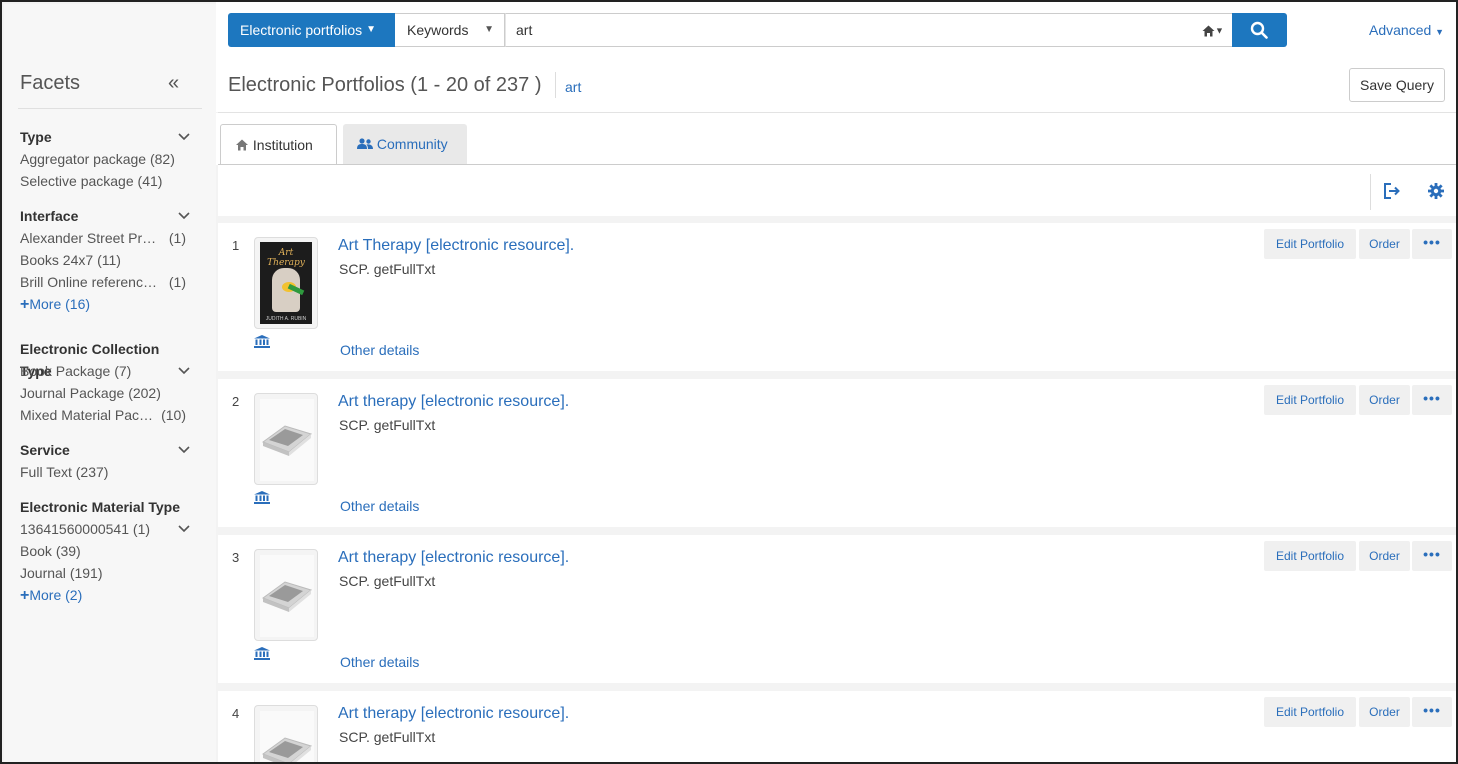  I want to click on facet-heading-label: Service, so click(45, 450).